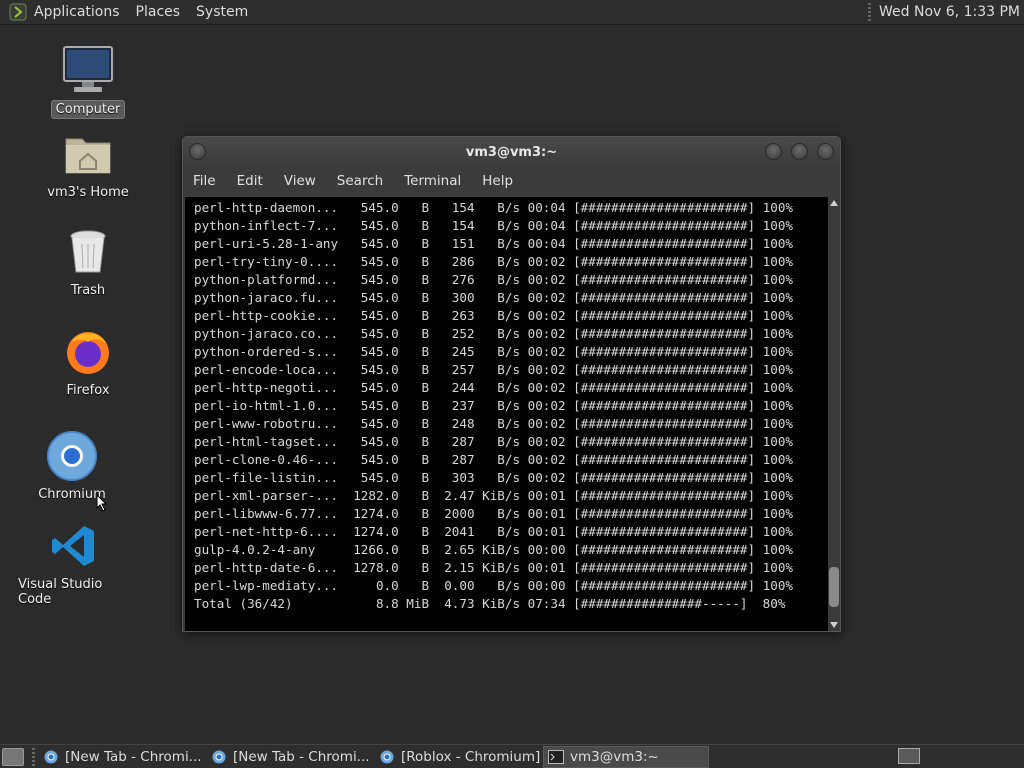  I want to click on trash-icon, so click(88, 252).